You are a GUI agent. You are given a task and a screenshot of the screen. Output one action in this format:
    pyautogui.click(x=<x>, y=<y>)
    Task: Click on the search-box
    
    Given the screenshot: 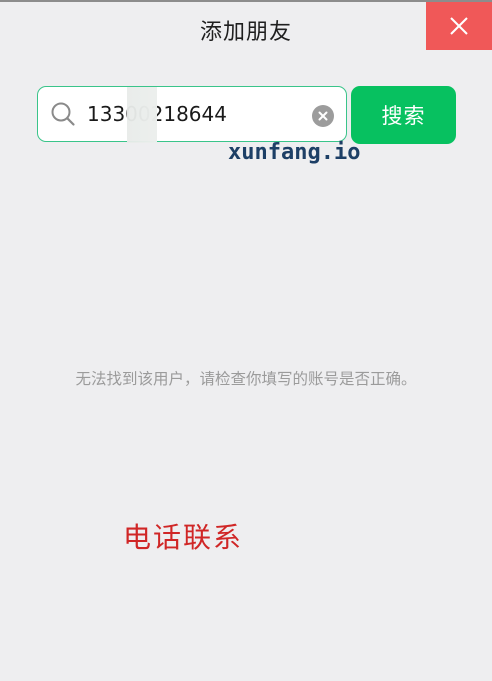 What is the action you would take?
    pyautogui.click(x=192, y=114)
    